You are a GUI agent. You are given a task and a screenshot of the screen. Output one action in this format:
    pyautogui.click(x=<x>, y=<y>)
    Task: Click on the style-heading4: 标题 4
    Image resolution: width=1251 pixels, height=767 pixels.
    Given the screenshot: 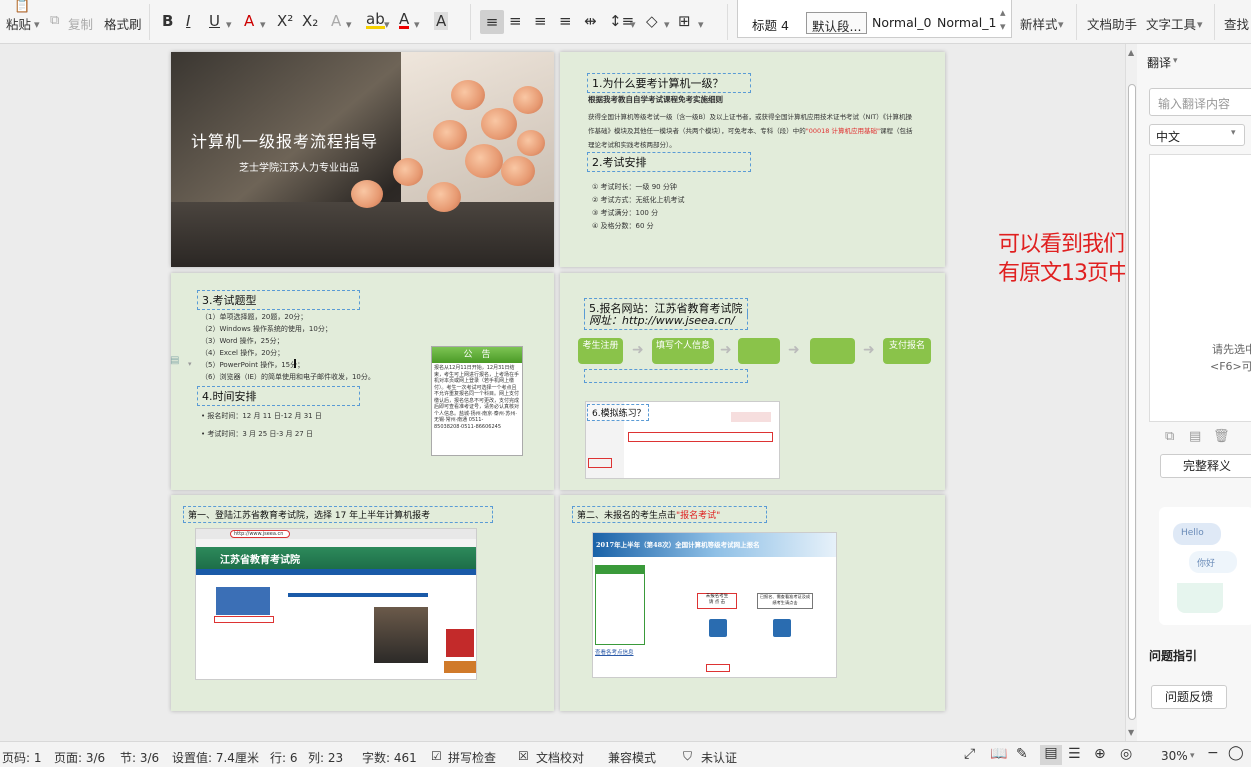 What is the action you would take?
    pyautogui.click(x=770, y=23)
    